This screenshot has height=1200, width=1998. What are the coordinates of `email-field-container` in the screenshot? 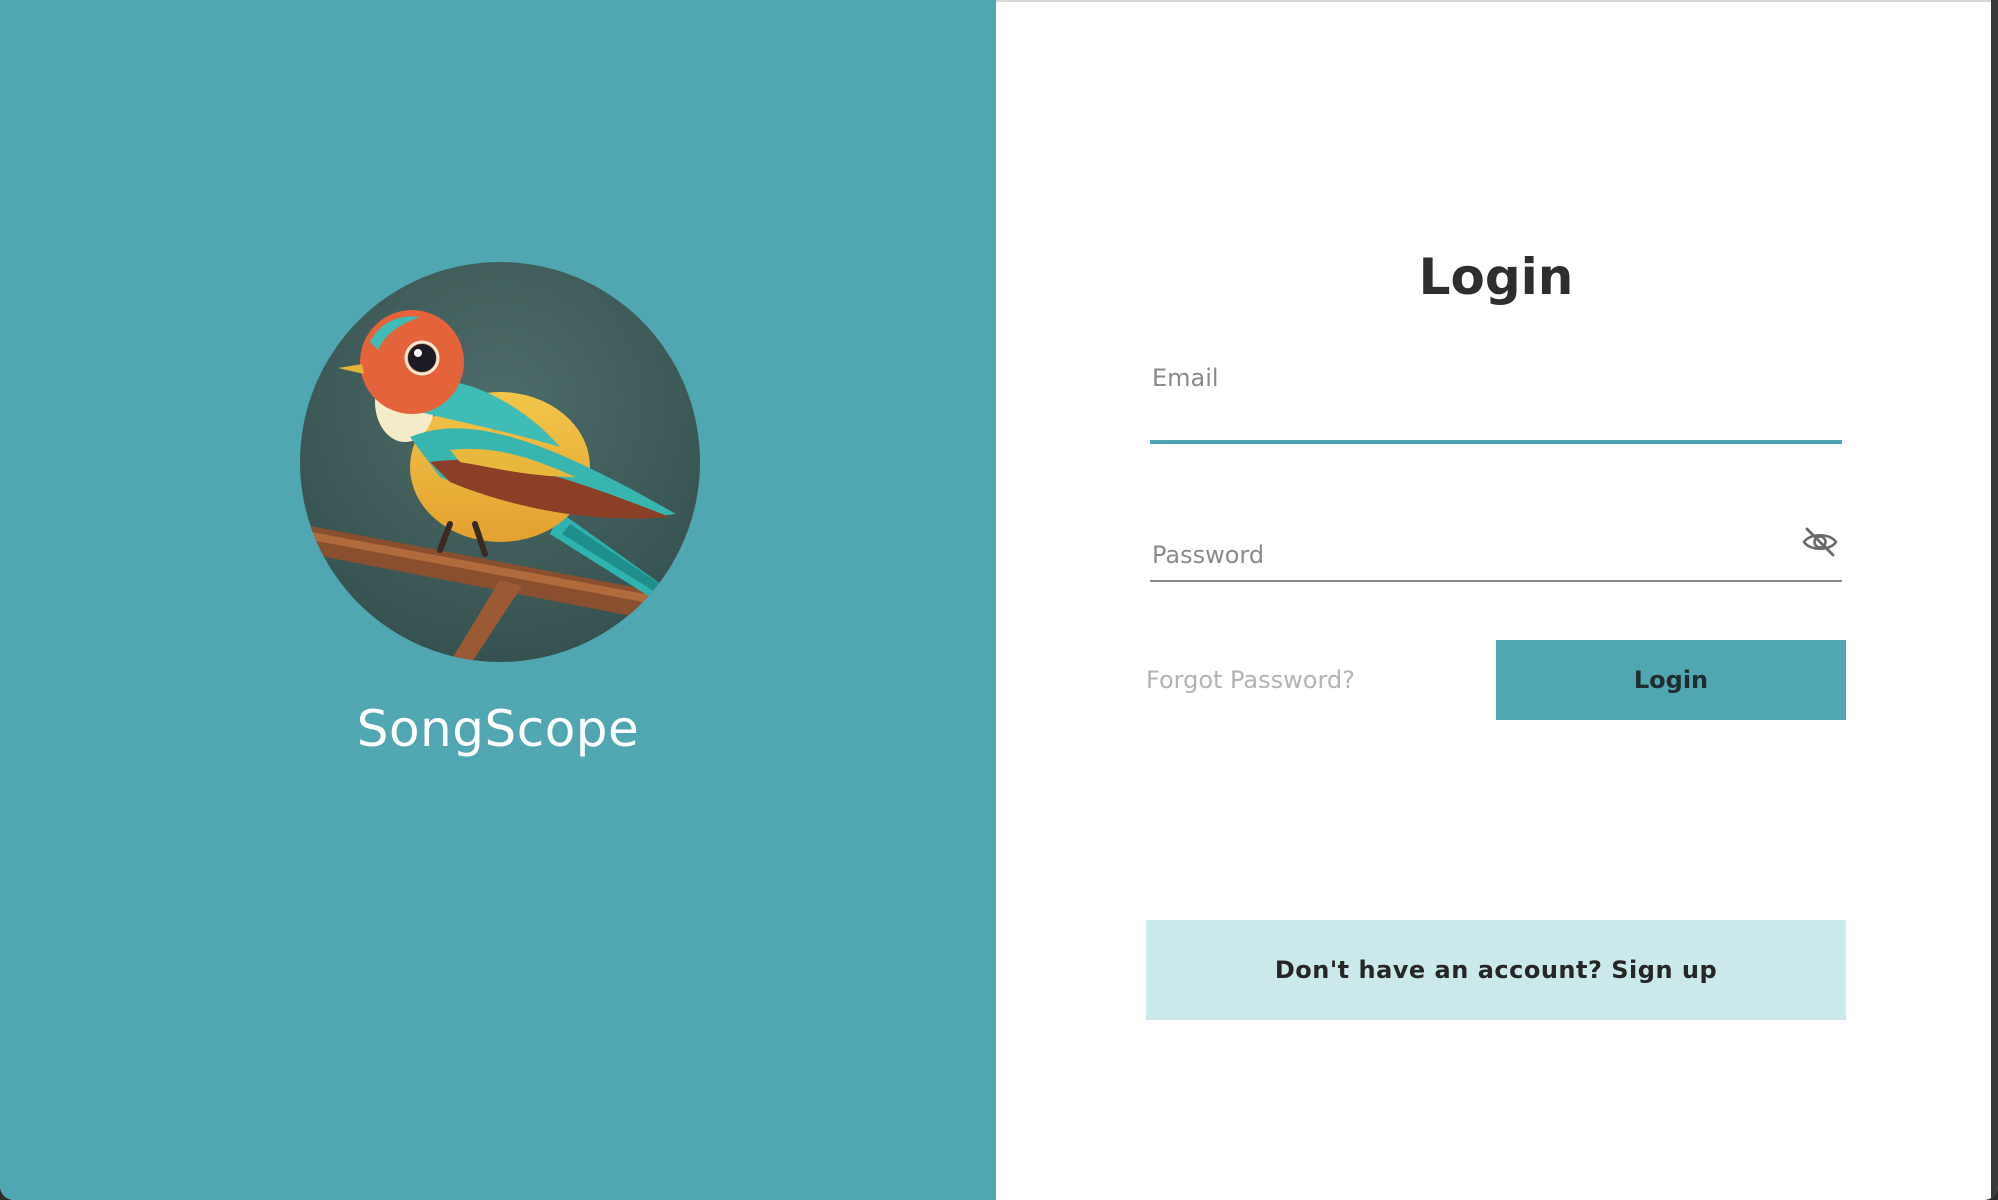 It's located at (1496, 400).